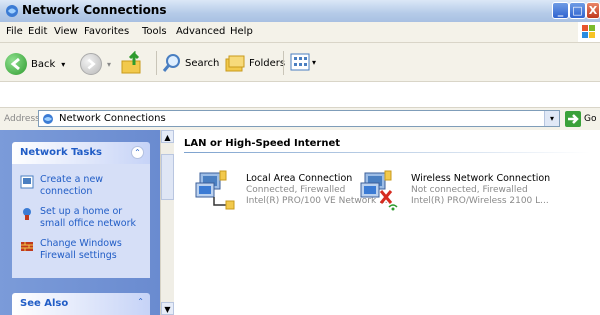 This screenshot has height=315, width=600. I want to click on back-label: Back, so click(43, 64).